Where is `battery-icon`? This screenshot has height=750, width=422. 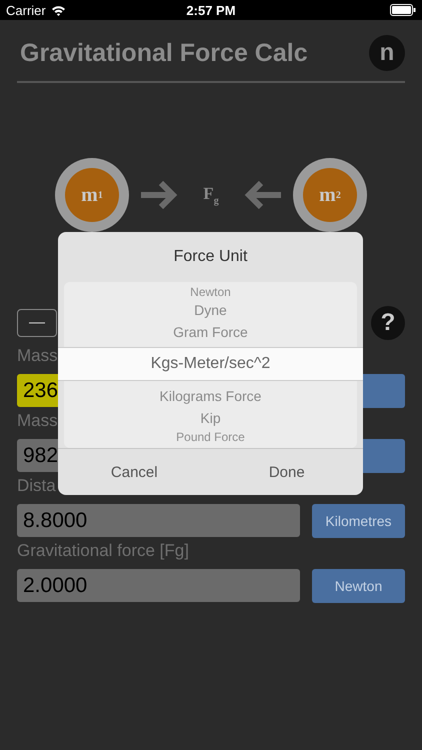
battery-icon is located at coordinates (403, 10).